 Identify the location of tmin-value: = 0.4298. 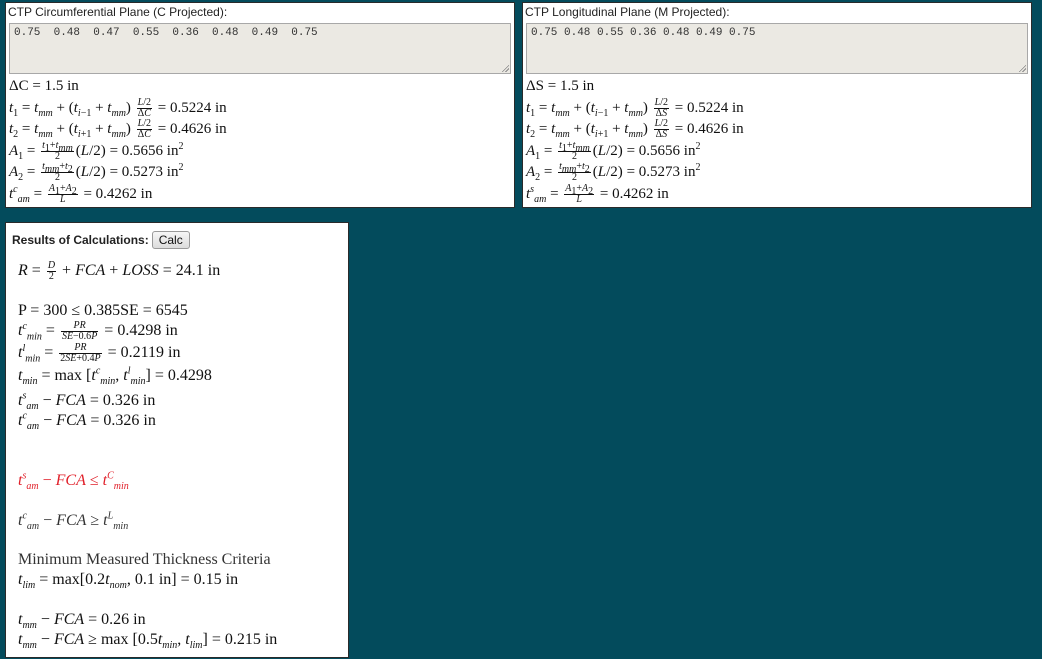
(183, 375).